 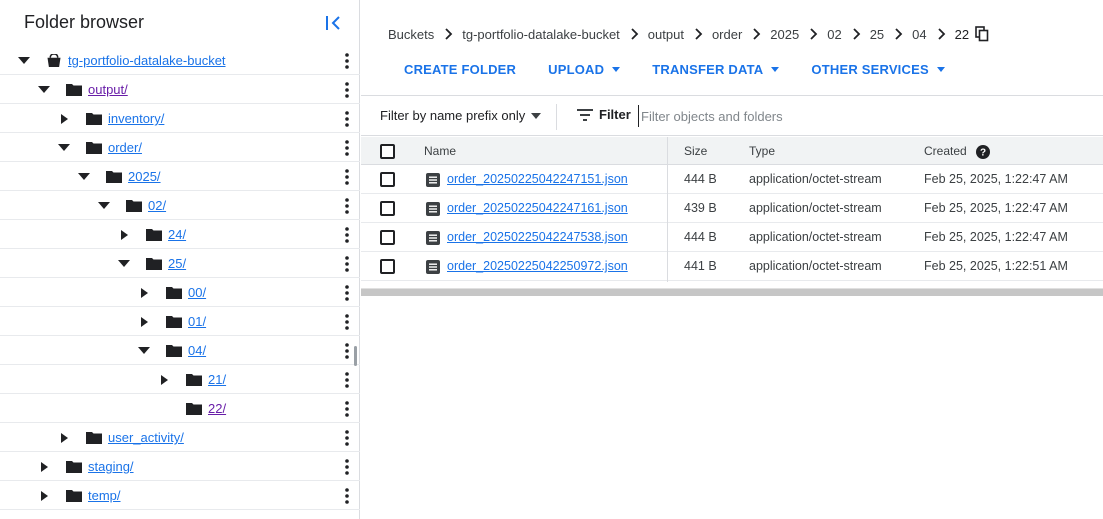 What do you see at coordinates (217, 379) in the screenshot?
I see `tree-item-label: 21/` at bounding box center [217, 379].